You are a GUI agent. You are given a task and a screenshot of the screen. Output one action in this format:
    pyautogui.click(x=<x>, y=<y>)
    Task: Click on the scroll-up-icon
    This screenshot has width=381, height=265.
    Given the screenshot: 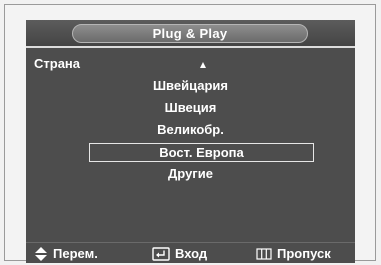 What is the action you would take?
    pyautogui.click(x=203, y=65)
    